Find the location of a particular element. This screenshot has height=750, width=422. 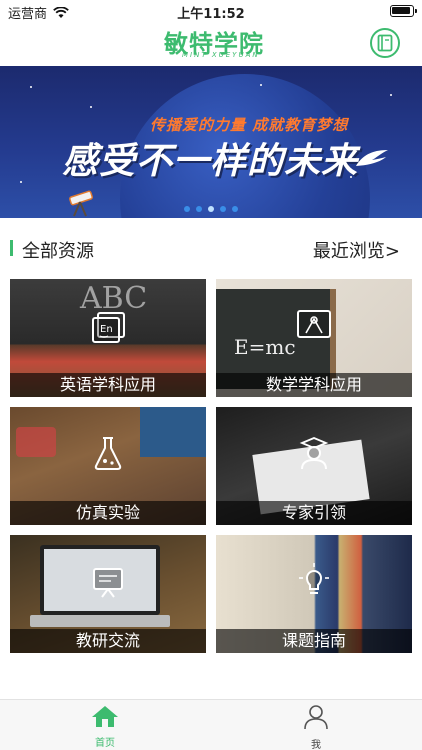

english-book-icon: En is located at coordinates (108, 327).